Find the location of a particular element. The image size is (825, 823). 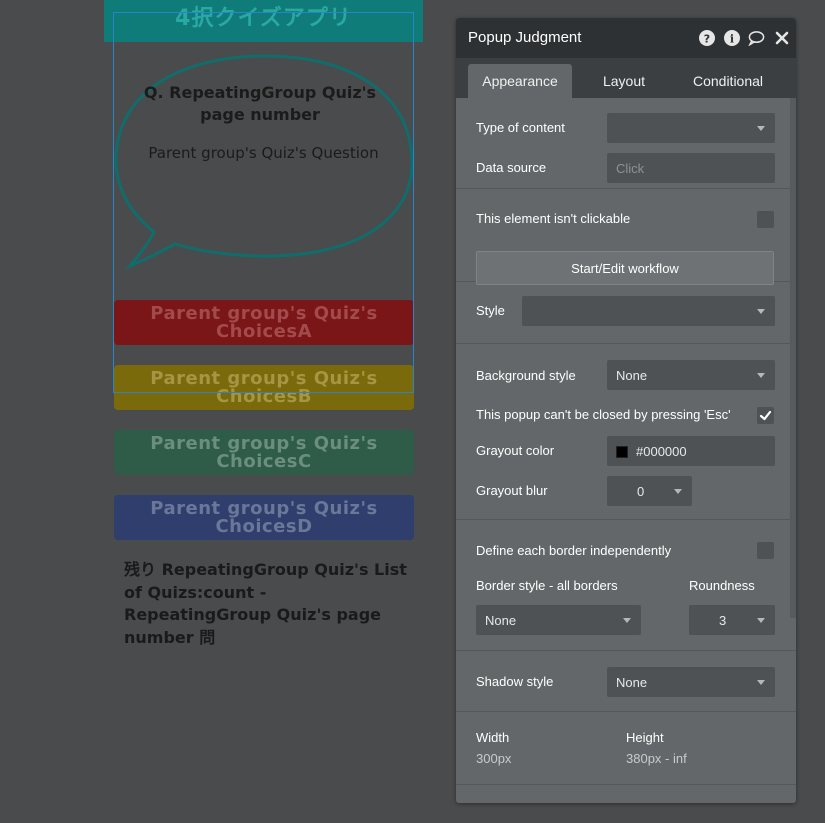

app-header: 4択クイズアプリ is located at coordinates (263, 21).